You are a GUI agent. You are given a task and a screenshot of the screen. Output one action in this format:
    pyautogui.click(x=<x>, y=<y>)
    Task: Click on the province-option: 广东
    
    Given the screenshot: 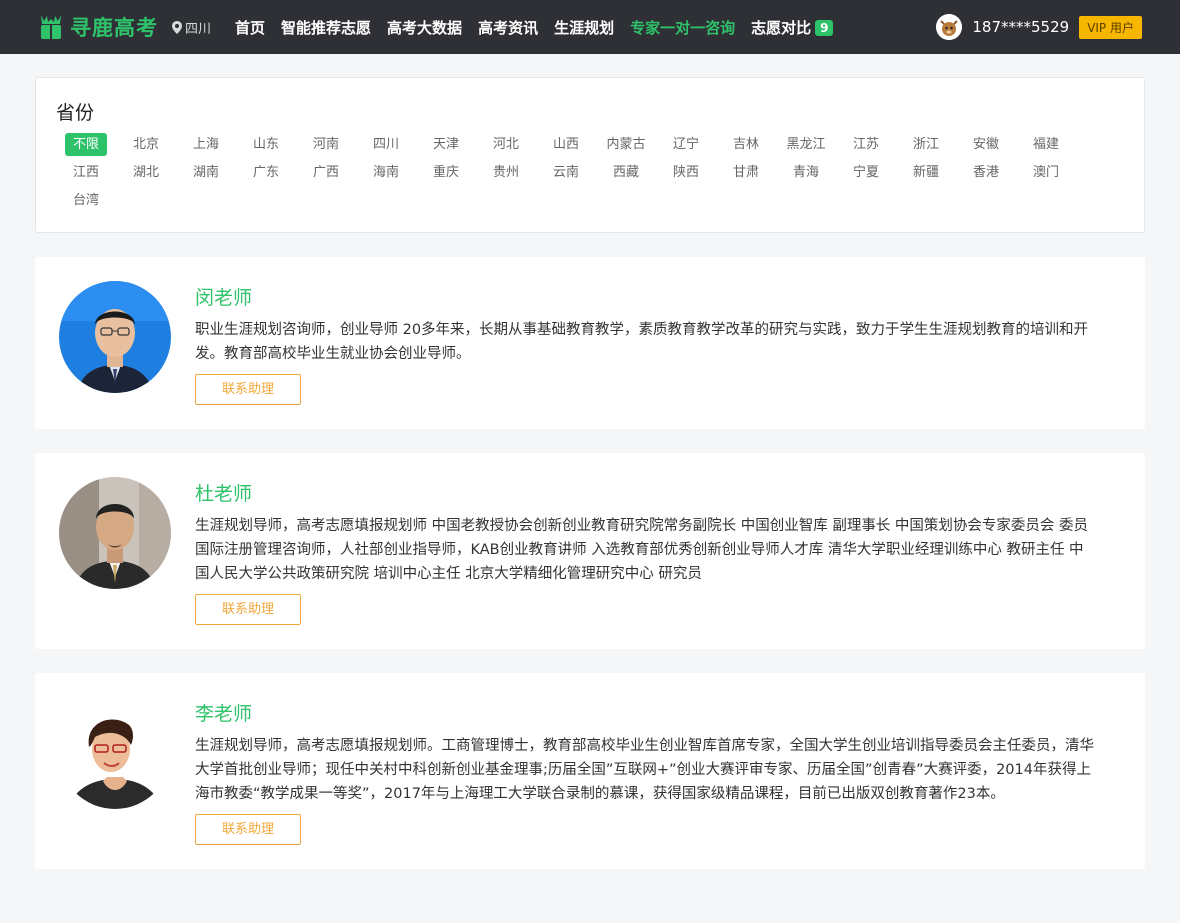 What is the action you would take?
    pyautogui.click(x=266, y=173)
    